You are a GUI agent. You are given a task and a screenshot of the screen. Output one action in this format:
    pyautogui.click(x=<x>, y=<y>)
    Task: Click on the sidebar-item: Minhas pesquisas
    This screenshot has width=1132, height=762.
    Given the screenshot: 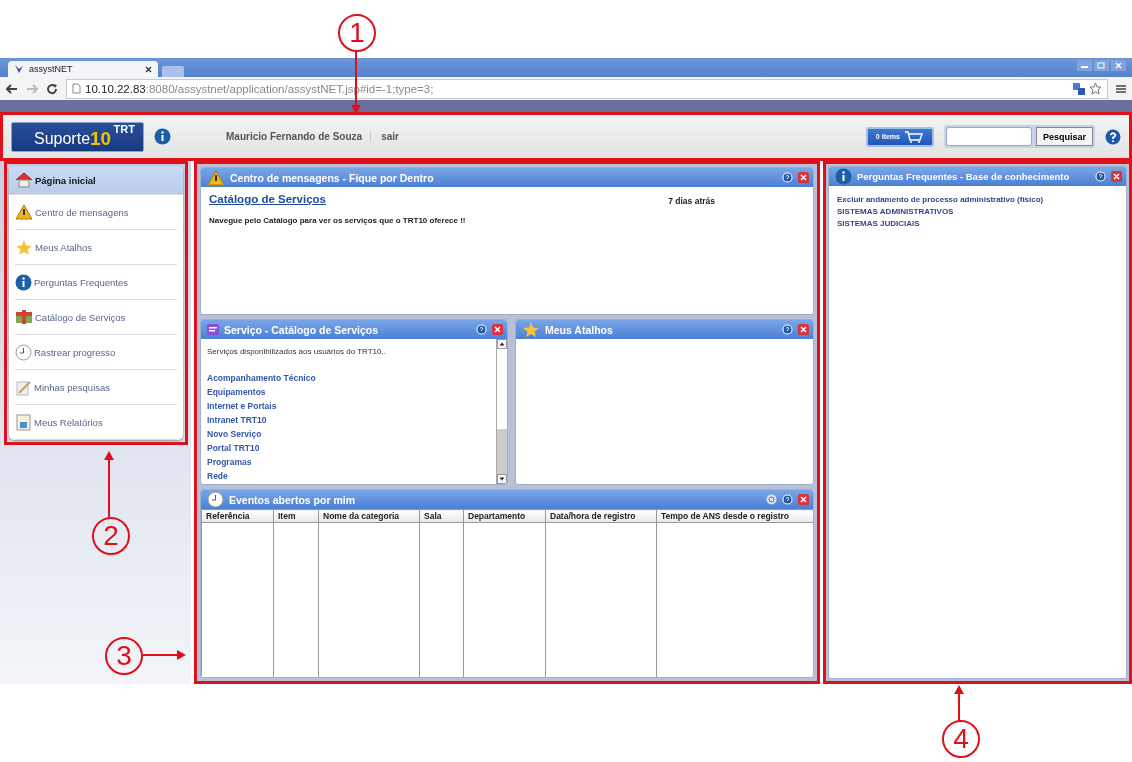 What is the action you would take?
    pyautogui.click(x=96, y=387)
    